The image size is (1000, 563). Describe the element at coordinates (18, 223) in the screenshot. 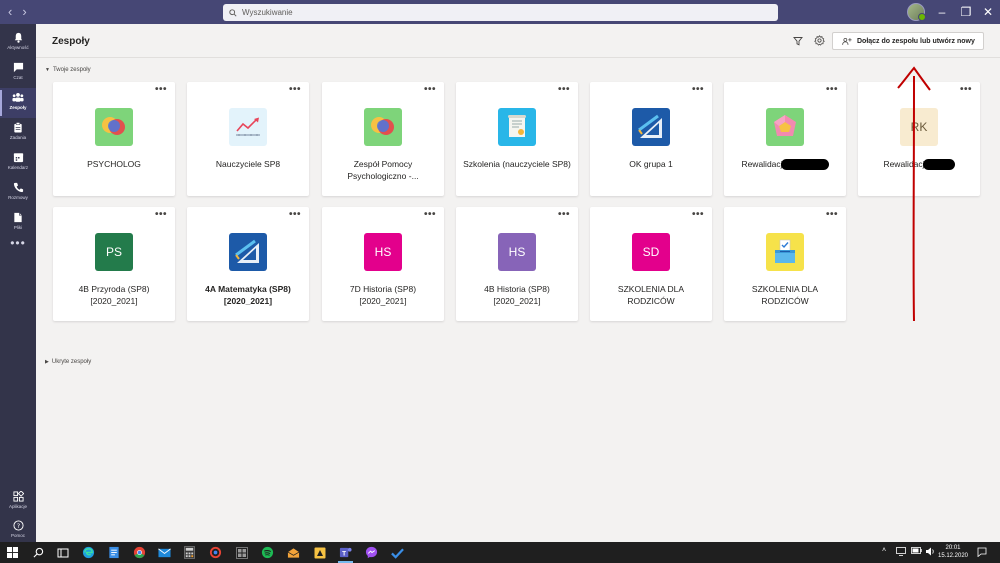

I see `rail-item-files: Pliki` at that location.